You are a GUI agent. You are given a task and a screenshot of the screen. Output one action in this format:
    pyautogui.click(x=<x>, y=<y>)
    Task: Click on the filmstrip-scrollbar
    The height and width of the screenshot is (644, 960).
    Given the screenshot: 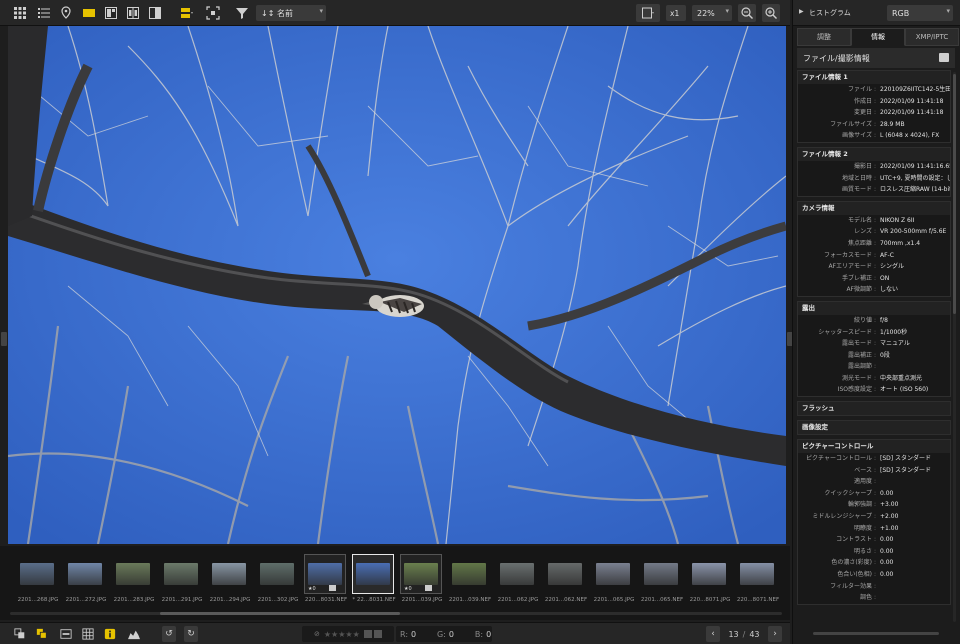 What is the action you would take?
    pyautogui.click(x=396, y=613)
    